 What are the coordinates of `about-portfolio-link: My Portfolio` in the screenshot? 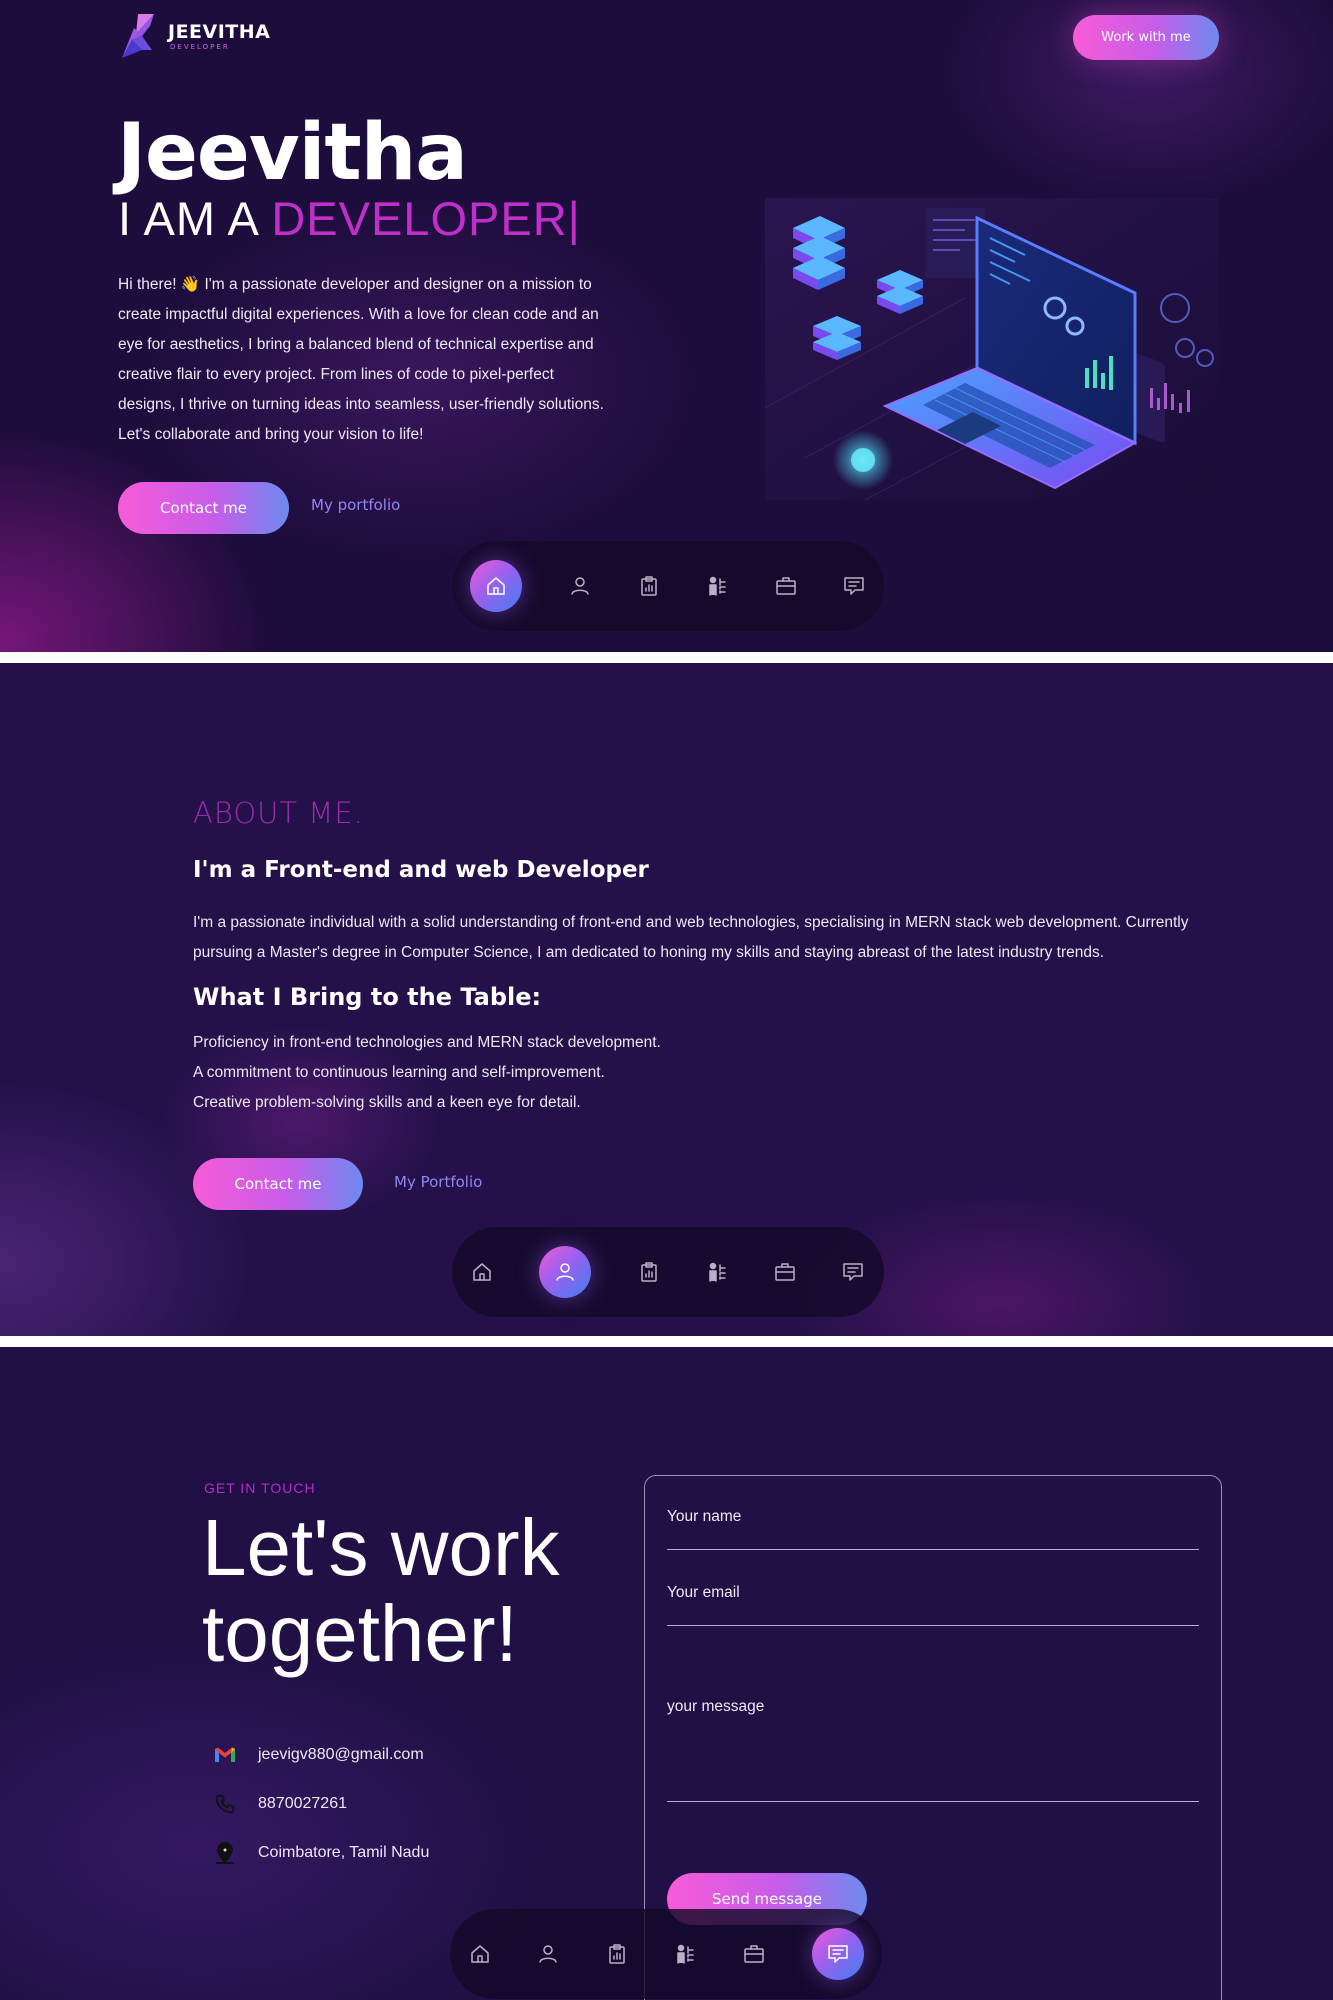 It's located at (438, 1182).